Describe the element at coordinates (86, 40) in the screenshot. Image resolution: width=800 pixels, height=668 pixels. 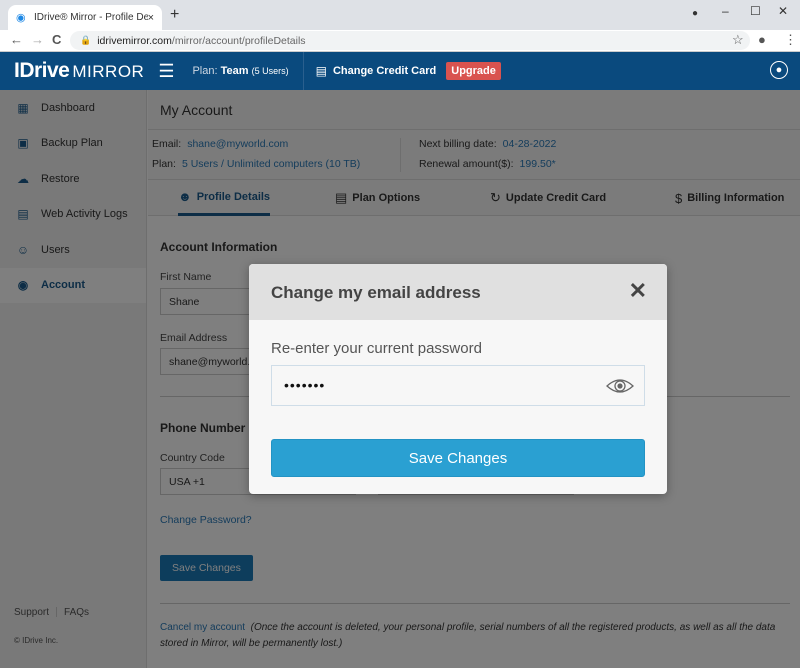
I see `lock-icon: 🔒` at that location.